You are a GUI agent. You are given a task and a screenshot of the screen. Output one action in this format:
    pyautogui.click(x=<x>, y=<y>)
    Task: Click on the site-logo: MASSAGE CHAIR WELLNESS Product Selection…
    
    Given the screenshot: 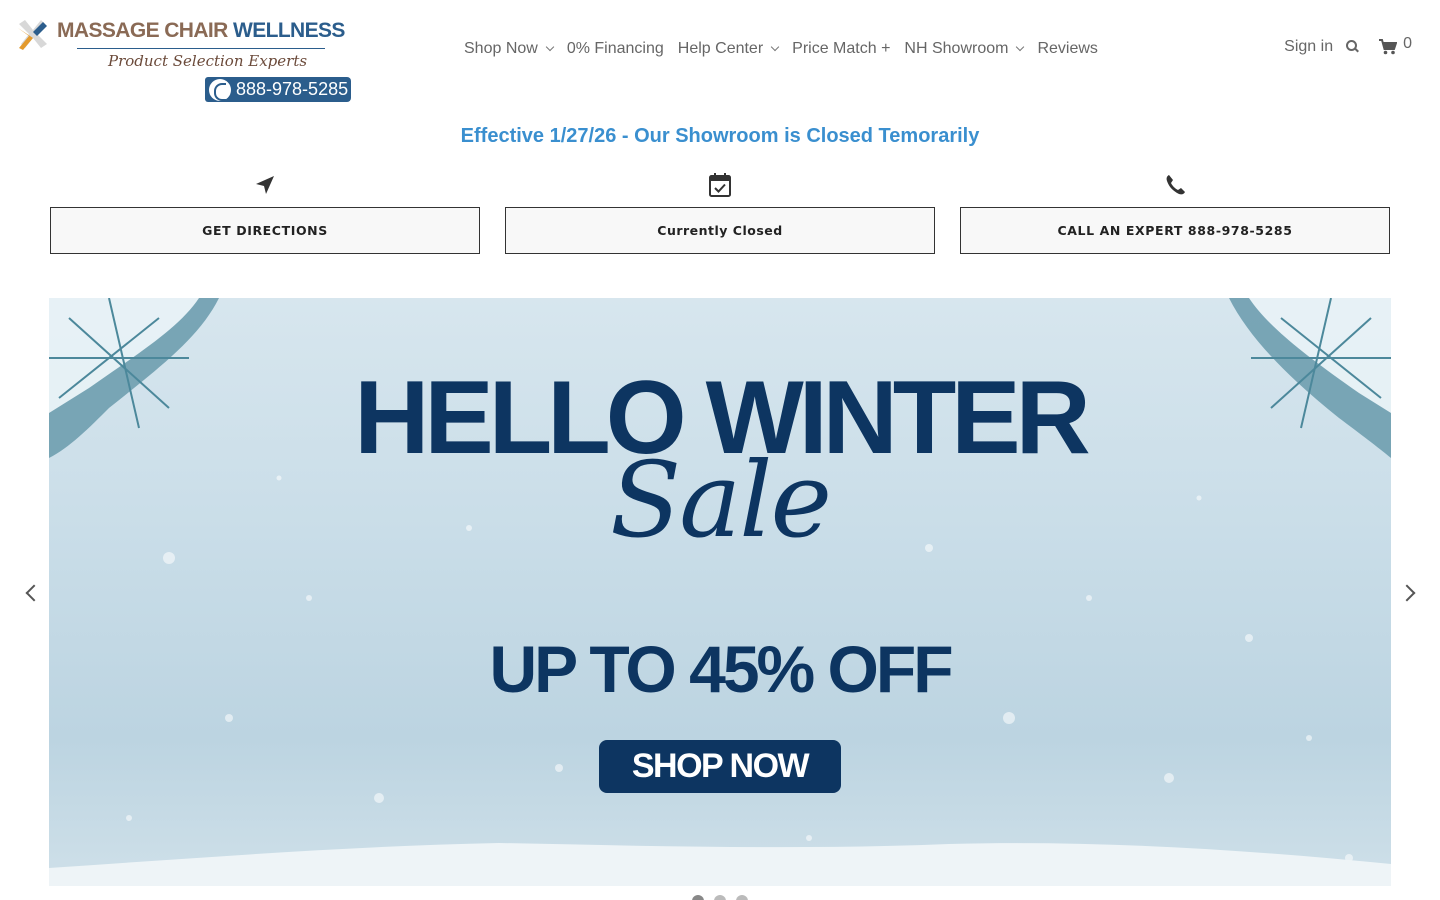 What is the action you would take?
    pyautogui.click(x=185, y=59)
    